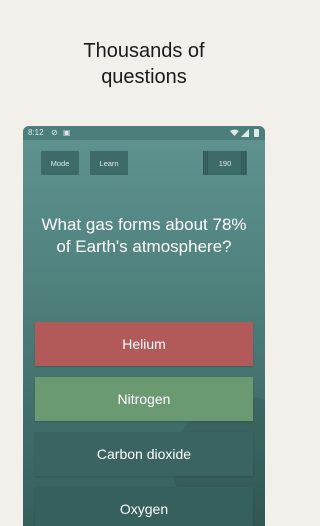  I want to click on status-bar: 8:12 ⊘ ▣, so click(144, 133).